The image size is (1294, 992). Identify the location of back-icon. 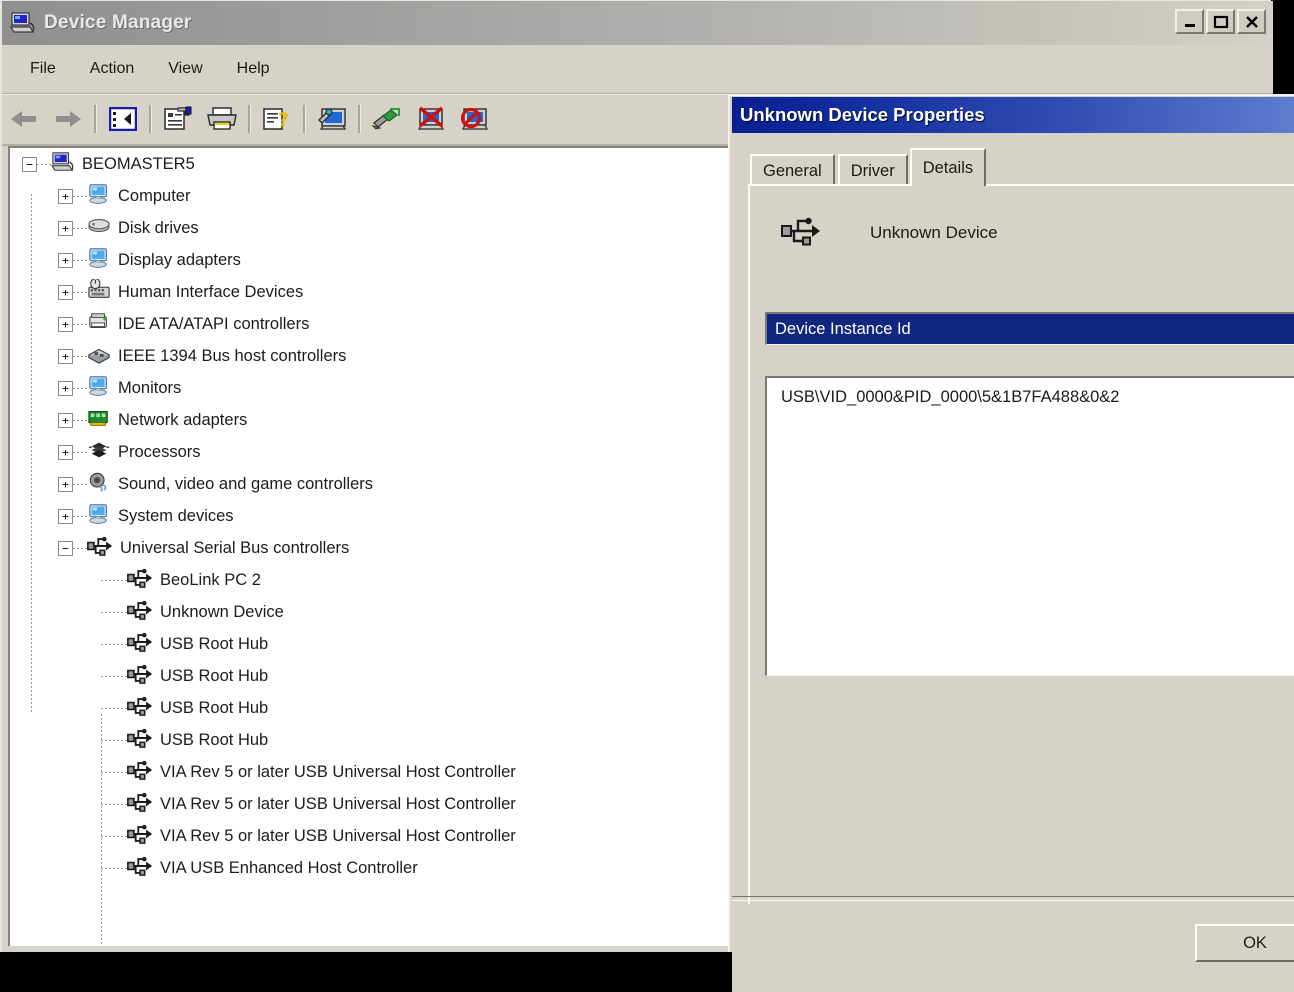
(24, 119).